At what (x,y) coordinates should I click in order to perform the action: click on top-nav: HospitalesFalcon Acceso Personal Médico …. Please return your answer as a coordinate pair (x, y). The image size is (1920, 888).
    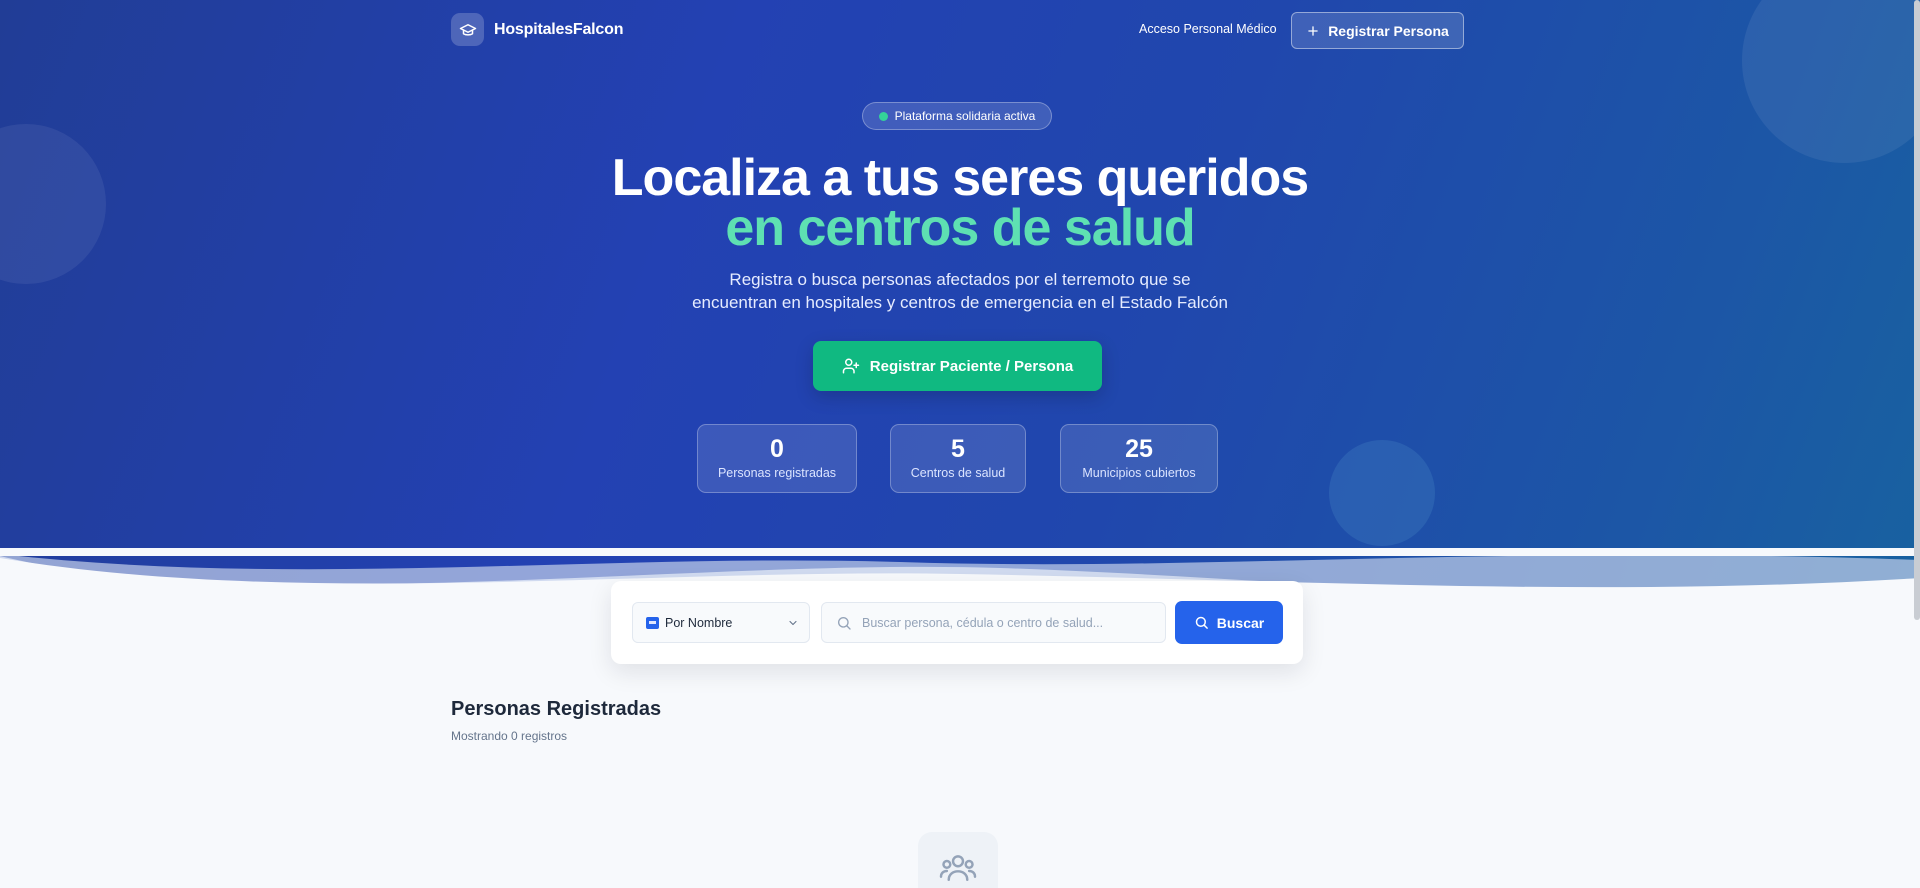
    Looking at the image, I should click on (957, 30).